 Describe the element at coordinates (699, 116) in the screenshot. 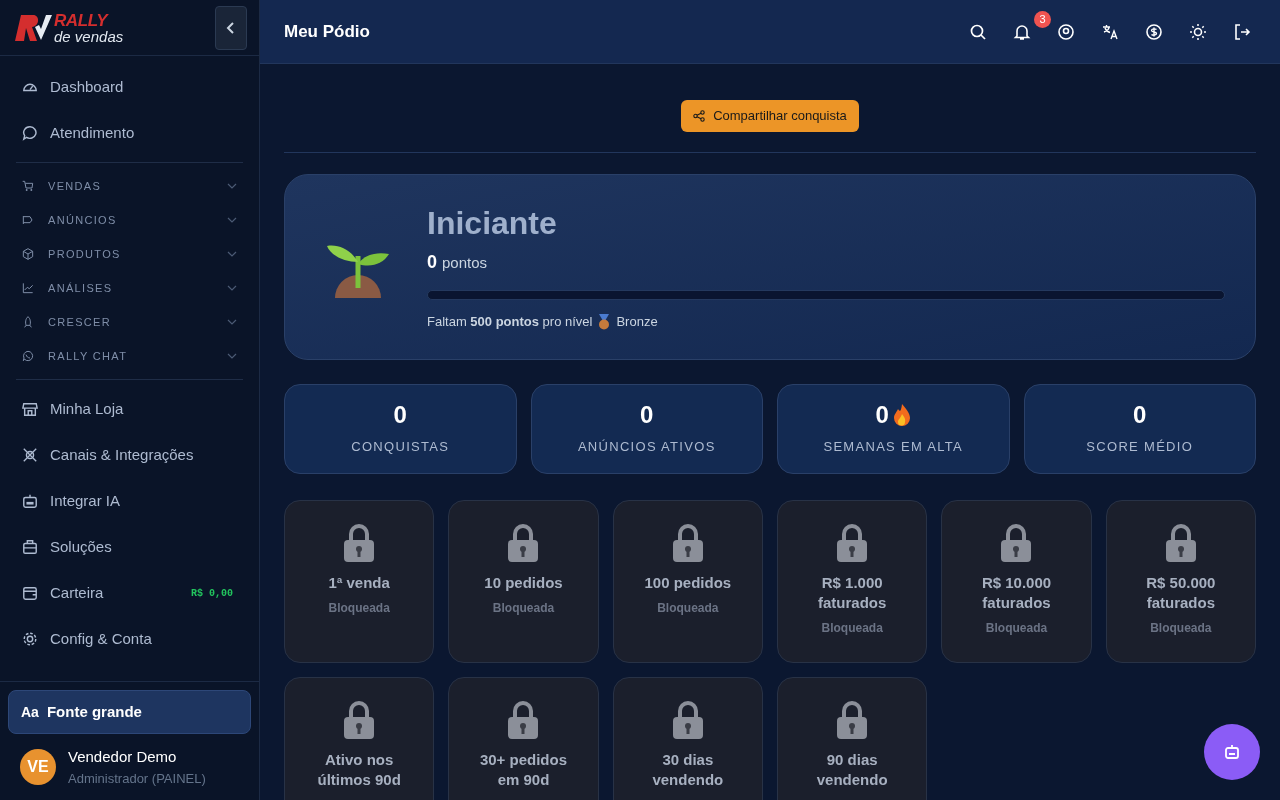

I see `share-icon` at that location.